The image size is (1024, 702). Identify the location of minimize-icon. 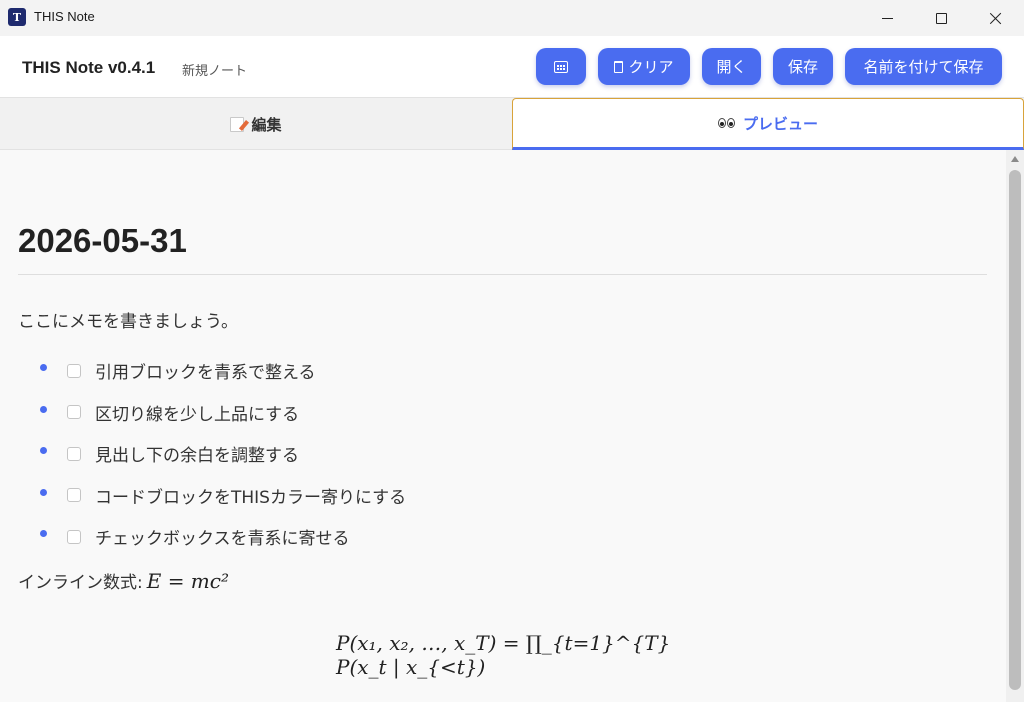
(887, 18).